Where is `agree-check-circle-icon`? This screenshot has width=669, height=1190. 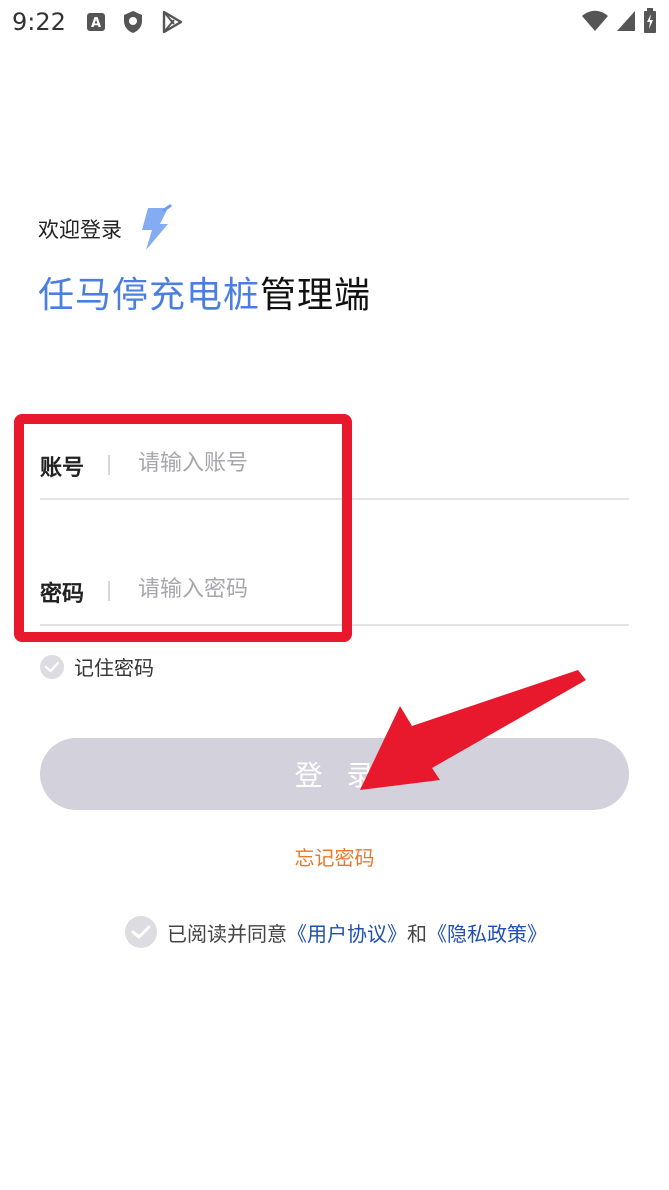 agree-check-circle-icon is located at coordinates (141, 932).